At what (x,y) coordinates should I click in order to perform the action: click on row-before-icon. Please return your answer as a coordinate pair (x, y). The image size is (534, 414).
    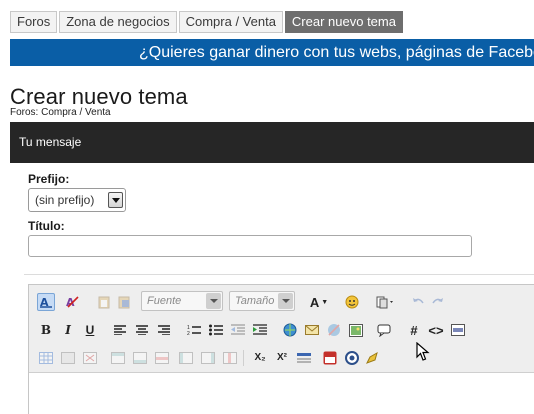
    Looking at the image, I should click on (118, 358).